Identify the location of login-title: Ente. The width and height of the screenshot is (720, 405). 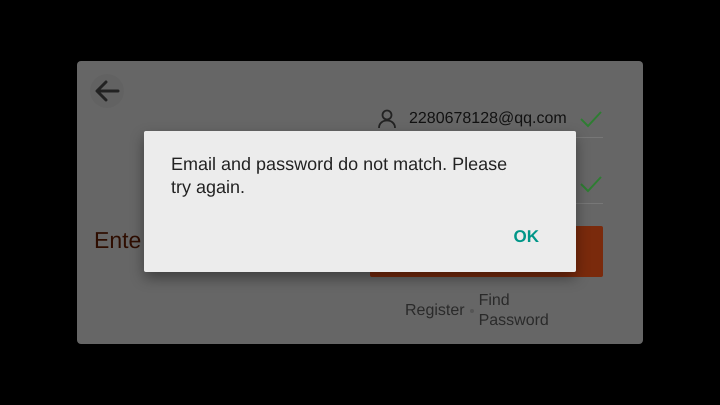
(118, 240).